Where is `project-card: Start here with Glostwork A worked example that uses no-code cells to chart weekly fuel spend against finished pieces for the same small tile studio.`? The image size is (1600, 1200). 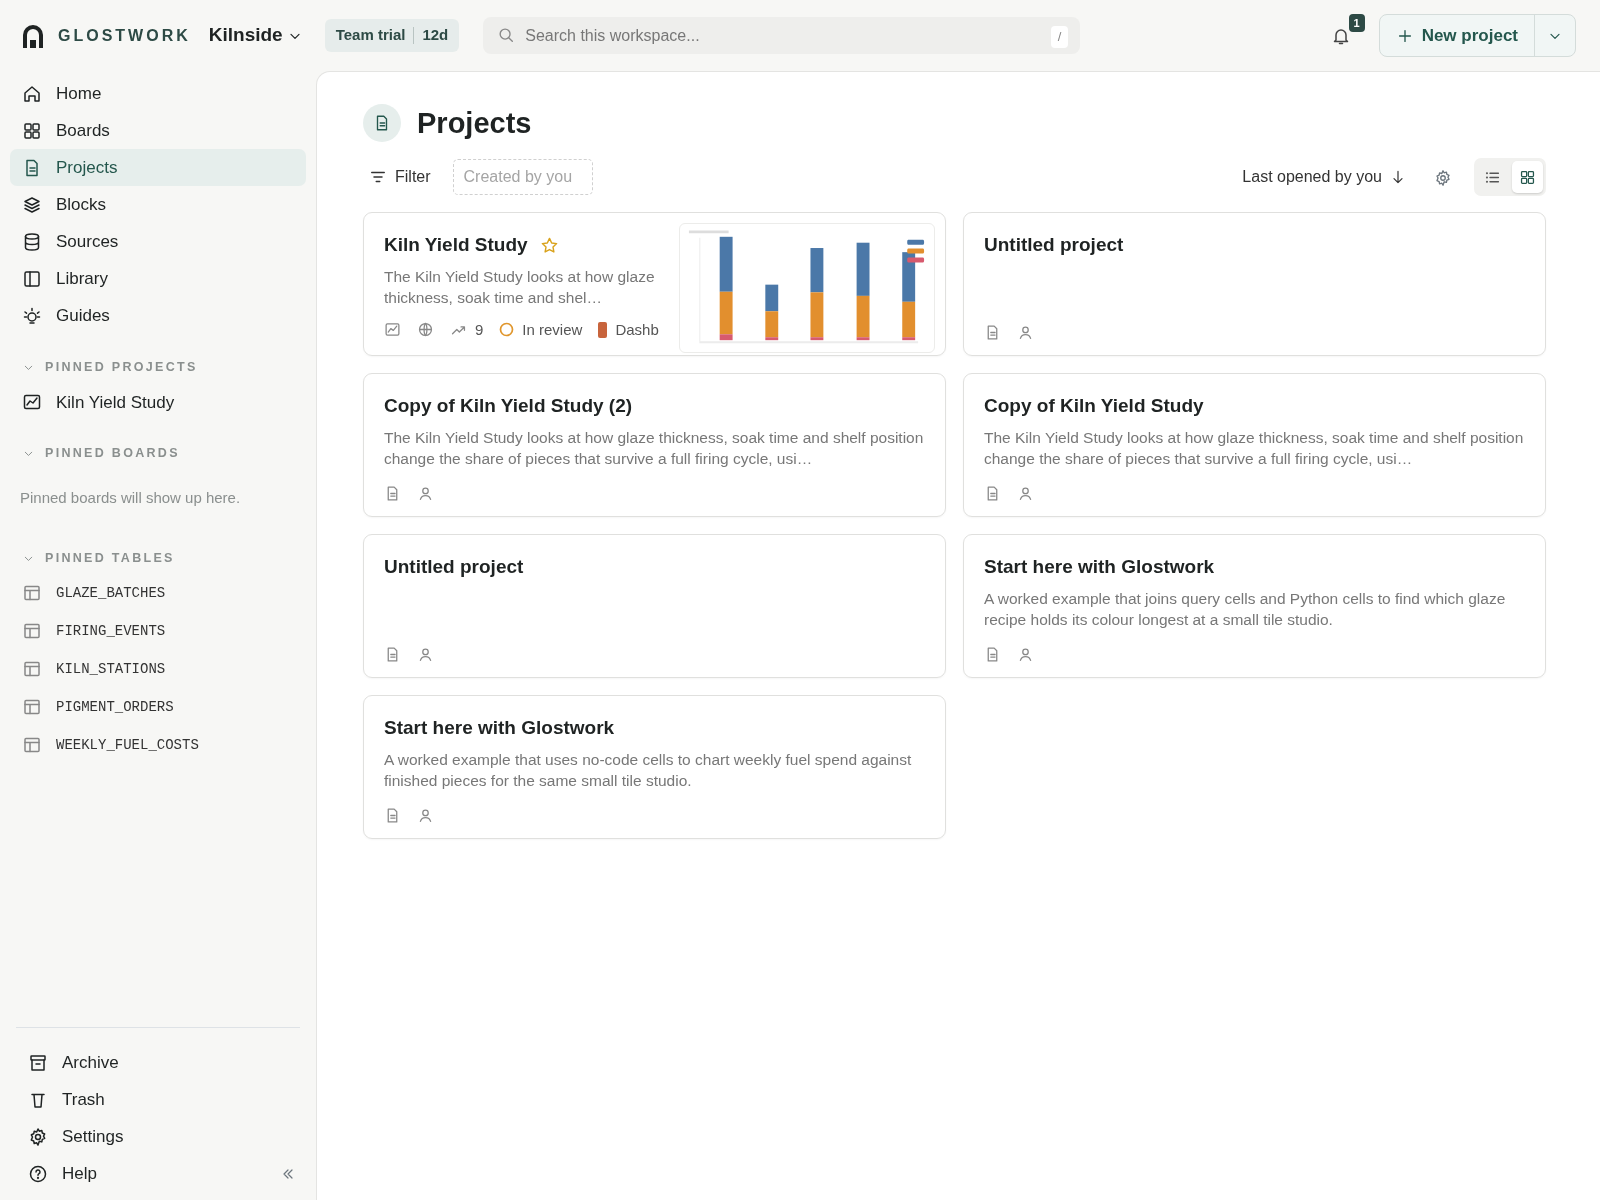 project-card: Start here with Glostwork A worked example that uses no-code cells to chart weekly fuel spend against finished pieces for the same small tile studio. is located at coordinates (654, 767).